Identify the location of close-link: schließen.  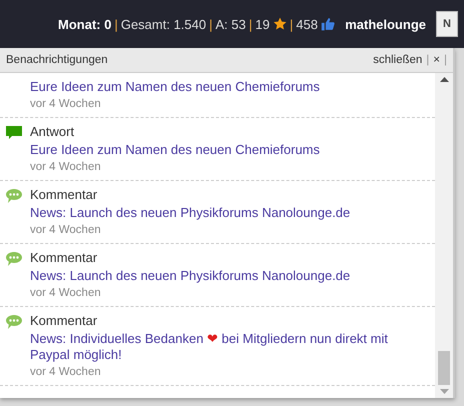
(397, 60).